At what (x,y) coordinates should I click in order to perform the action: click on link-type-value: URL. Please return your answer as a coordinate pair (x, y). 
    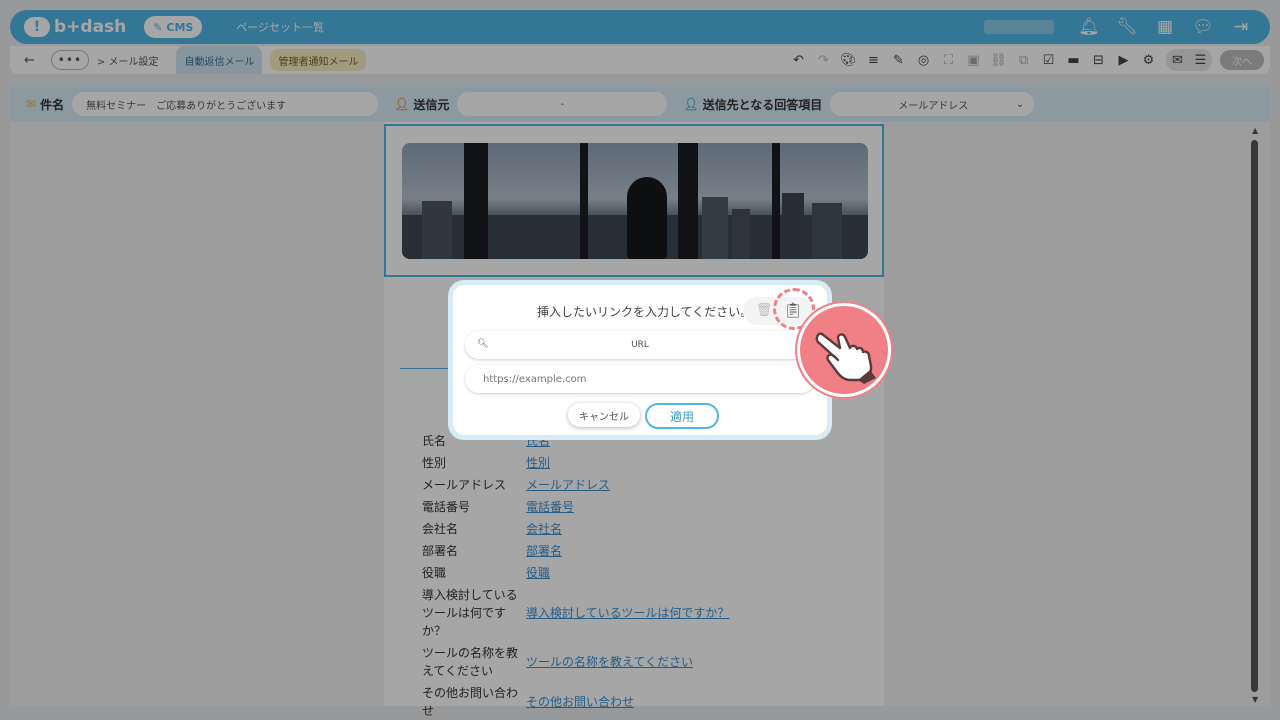
    Looking at the image, I should click on (640, 345).